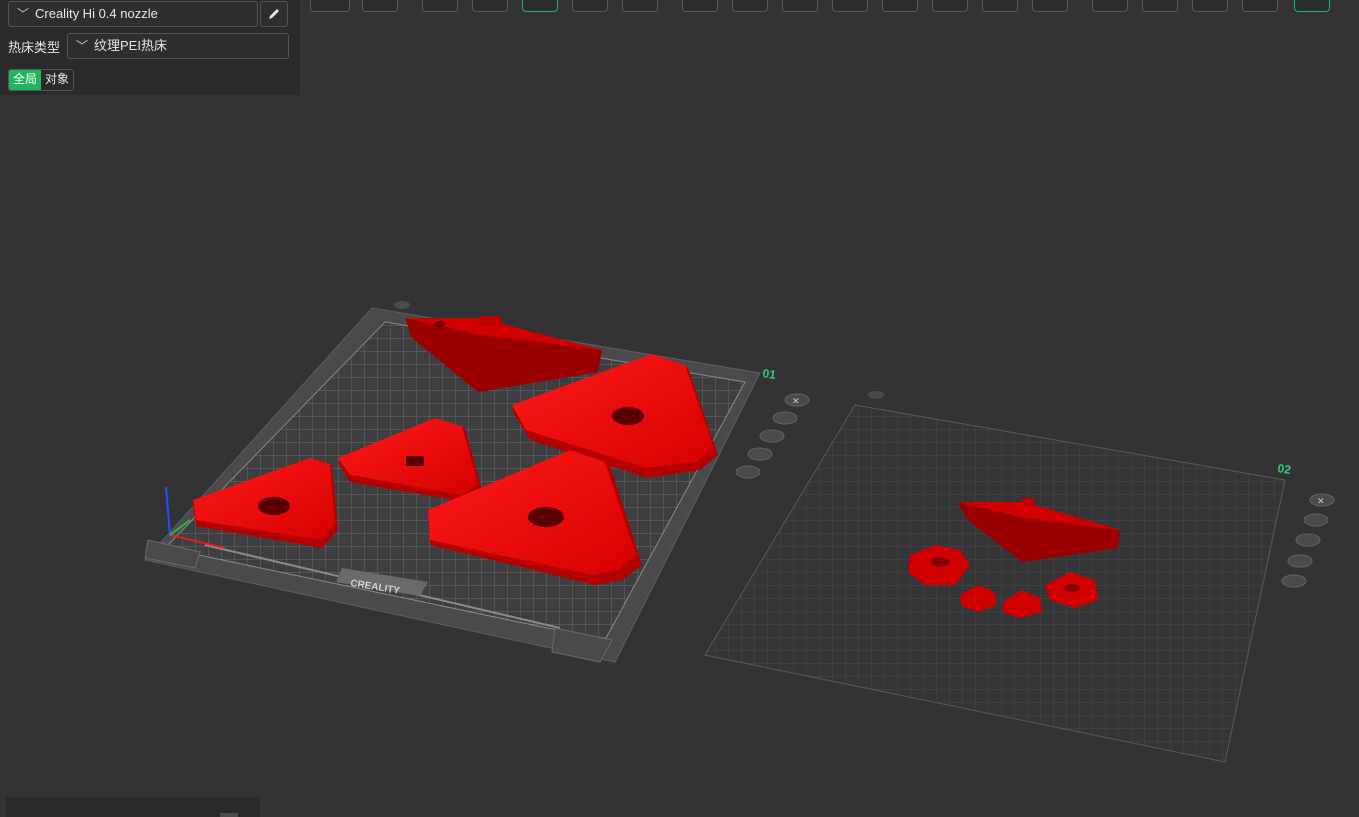 The height and width of the screenshot is (817, 1359). Describe the element at coordinates (876, 395) in the screenshot. I see `plate-2-handle-icon` at that location.